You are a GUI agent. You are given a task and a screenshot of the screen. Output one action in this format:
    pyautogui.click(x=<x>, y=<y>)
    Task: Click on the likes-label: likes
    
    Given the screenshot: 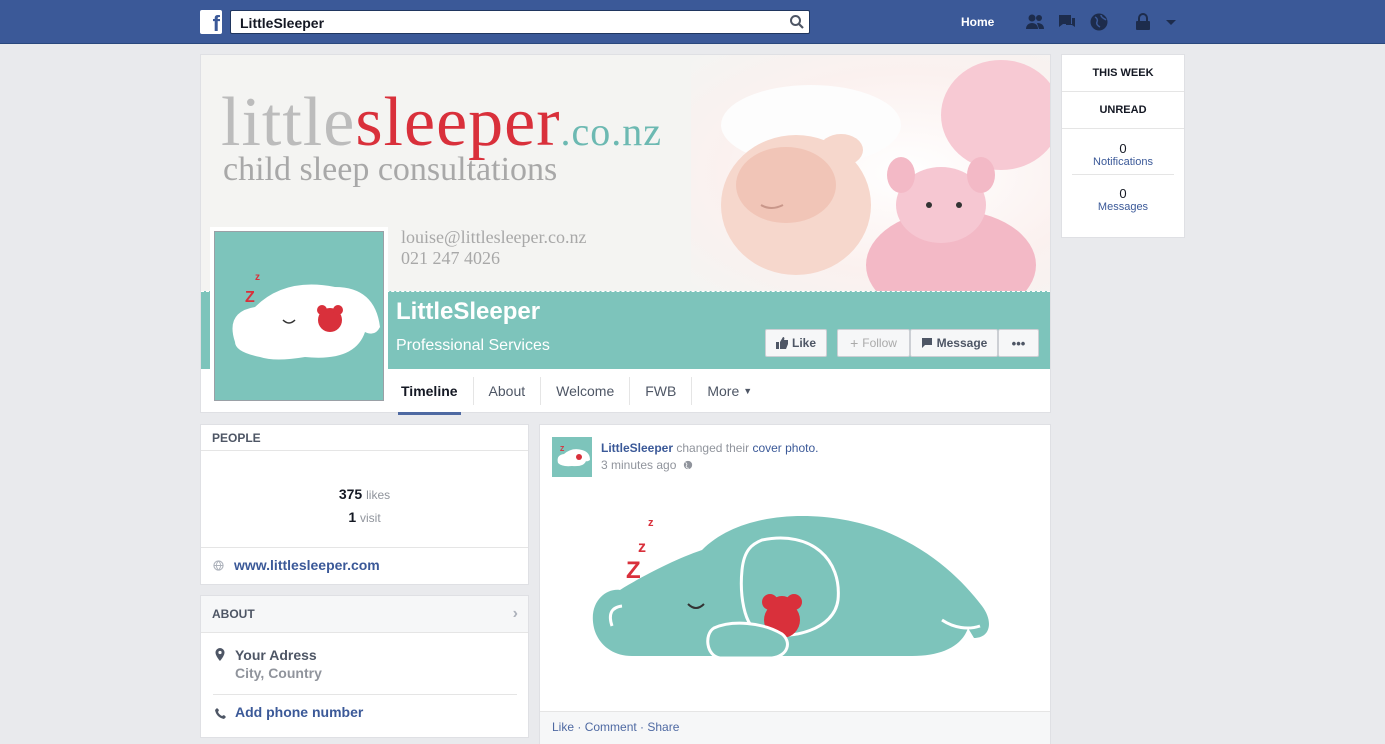 What is the action you would take?
    pyautogui.click(x=378, y=495)
    